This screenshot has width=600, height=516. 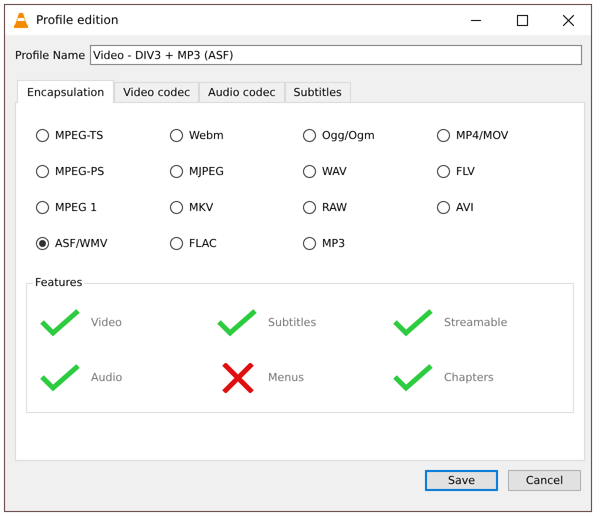 I want to click on radio-label: FLAC, so click(x=203, y=243).